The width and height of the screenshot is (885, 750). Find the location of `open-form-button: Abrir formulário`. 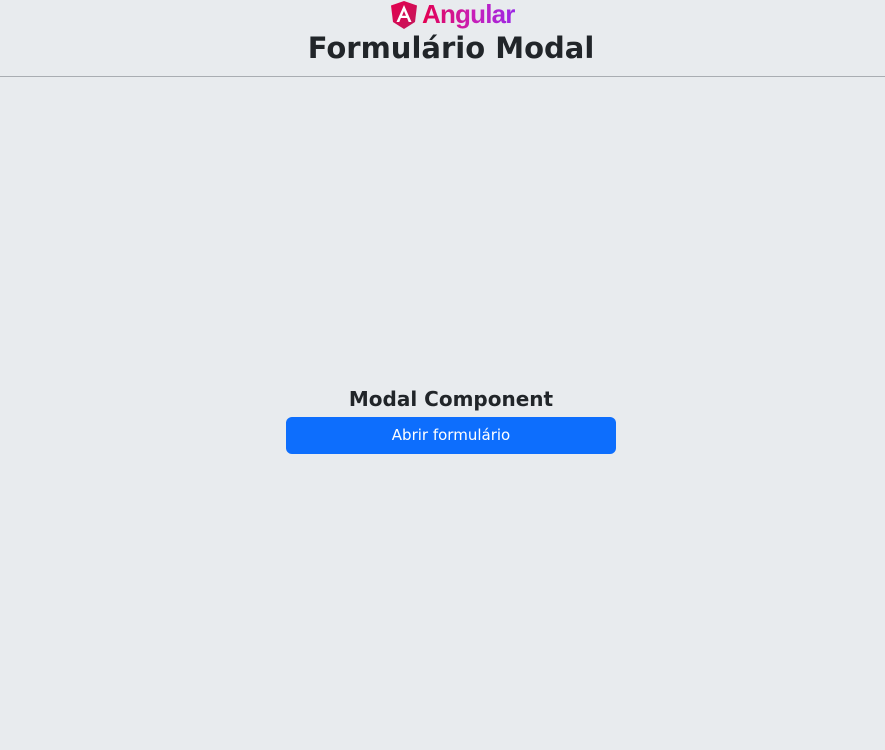

open-form-button: Abrir formulário is located at coordinates (451, 435).